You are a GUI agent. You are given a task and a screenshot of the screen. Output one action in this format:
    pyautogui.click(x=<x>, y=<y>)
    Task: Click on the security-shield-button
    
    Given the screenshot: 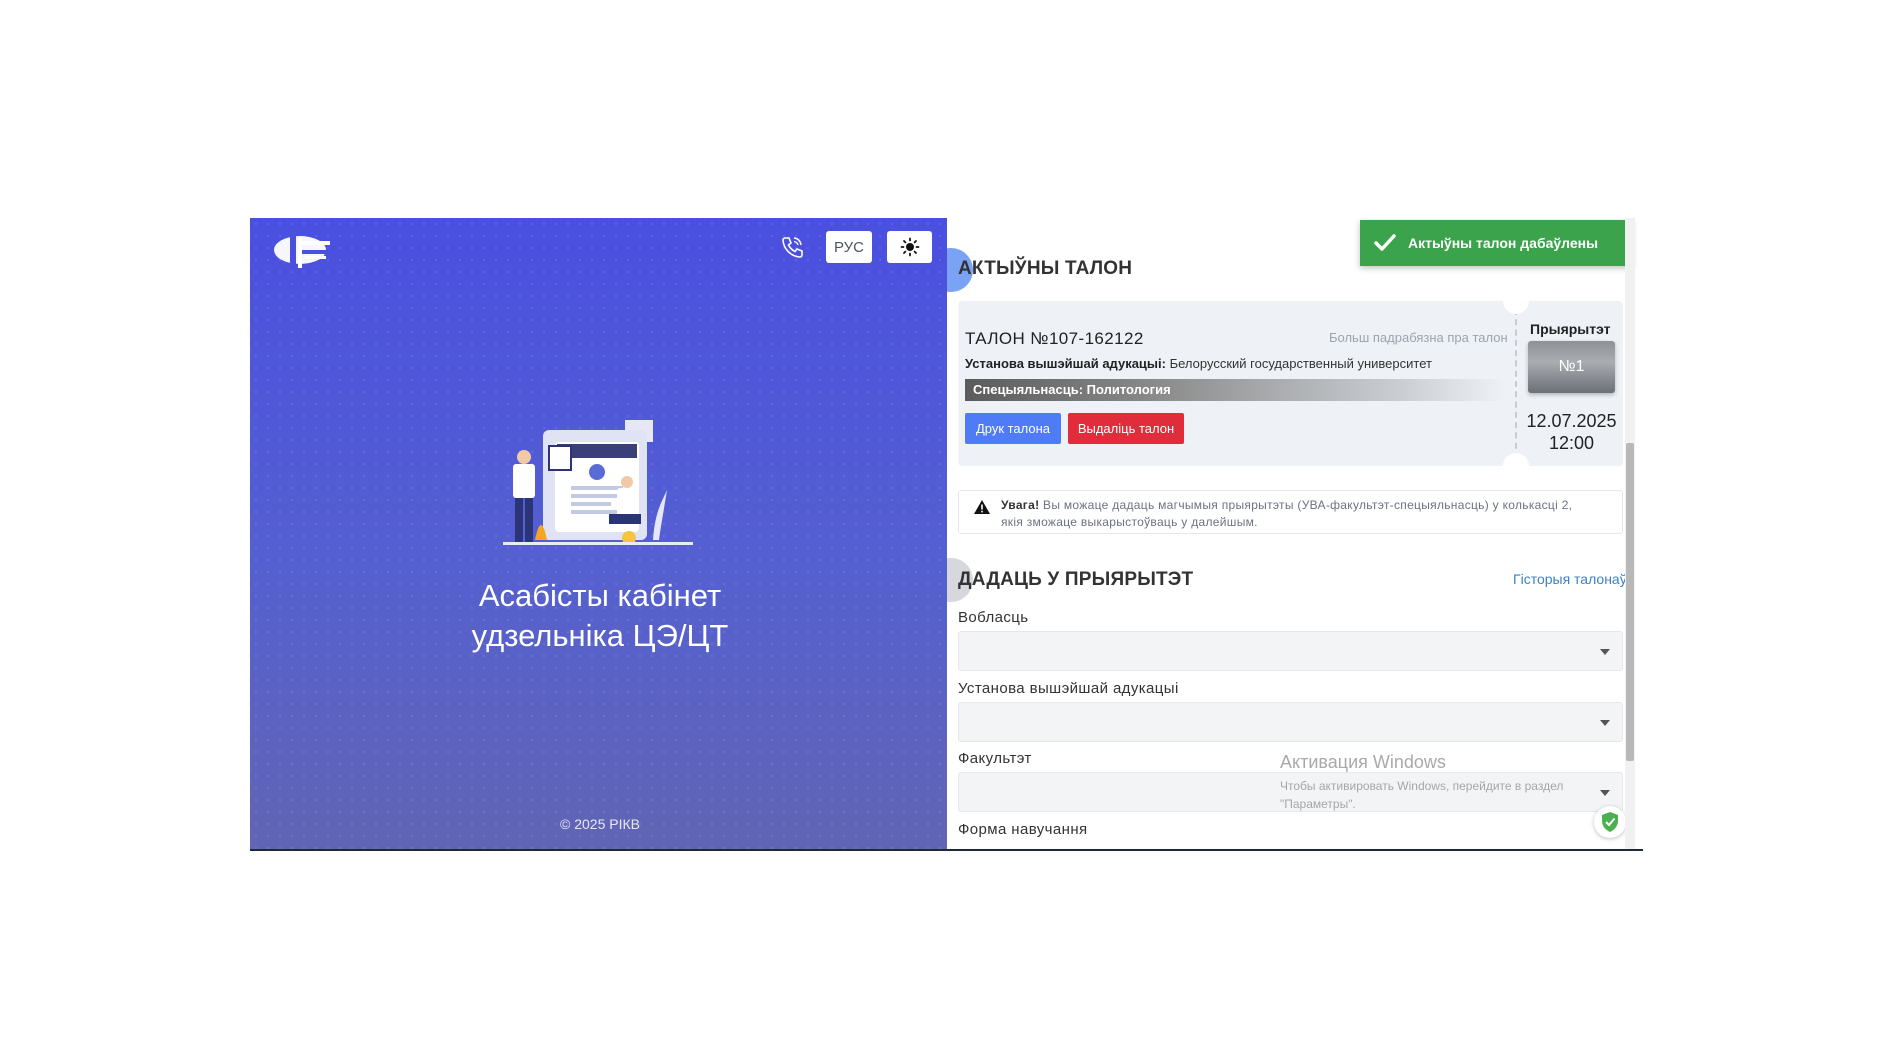 What is the action you would take?
    pyautogui.click(x=1610, y=822)
    